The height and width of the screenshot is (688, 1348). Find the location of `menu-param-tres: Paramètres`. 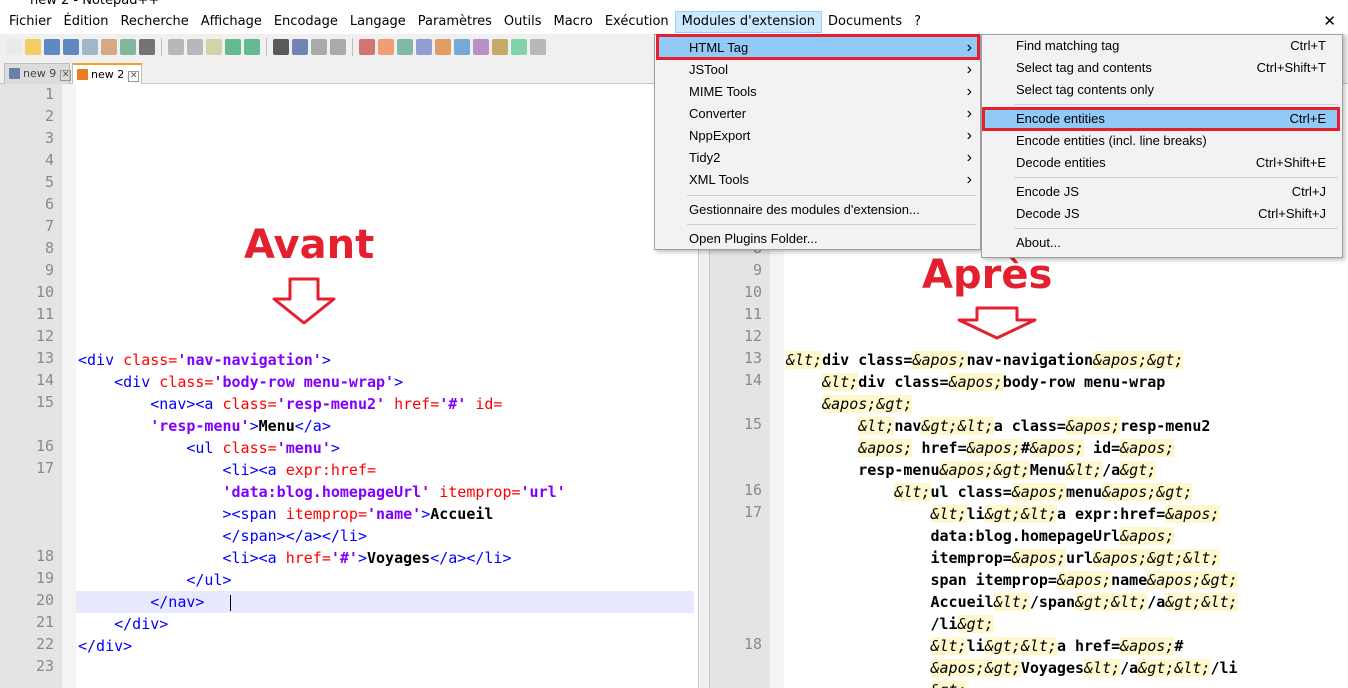

menu-param-tres: Paramètres is located at coordinates (455, 22).